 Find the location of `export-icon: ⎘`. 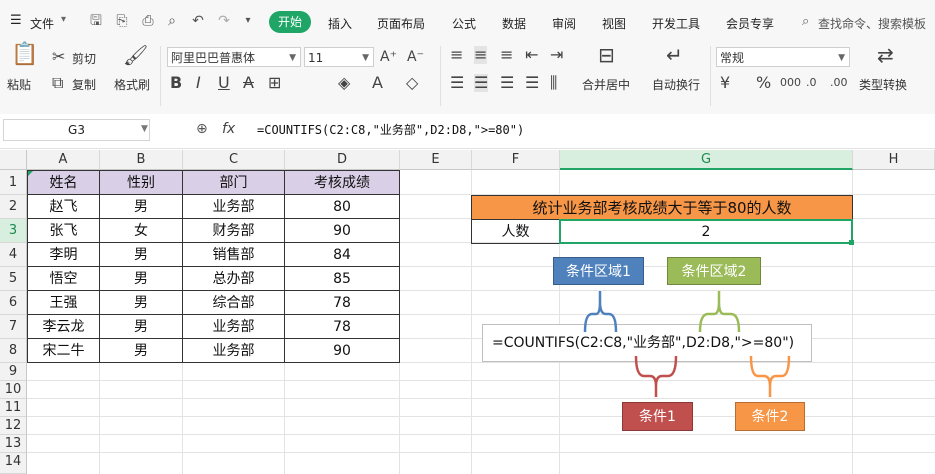

export-icon: ⎘ is located at coordinates (122, 21).